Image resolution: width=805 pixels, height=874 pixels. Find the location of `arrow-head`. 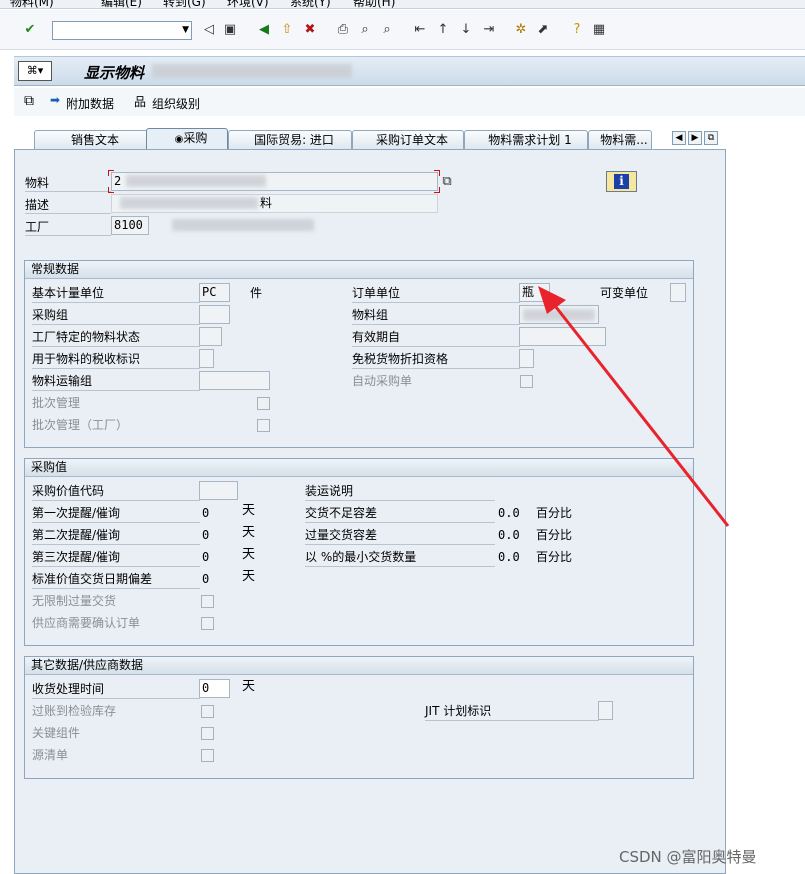

arrow-head is located at coordinates (552, 300).